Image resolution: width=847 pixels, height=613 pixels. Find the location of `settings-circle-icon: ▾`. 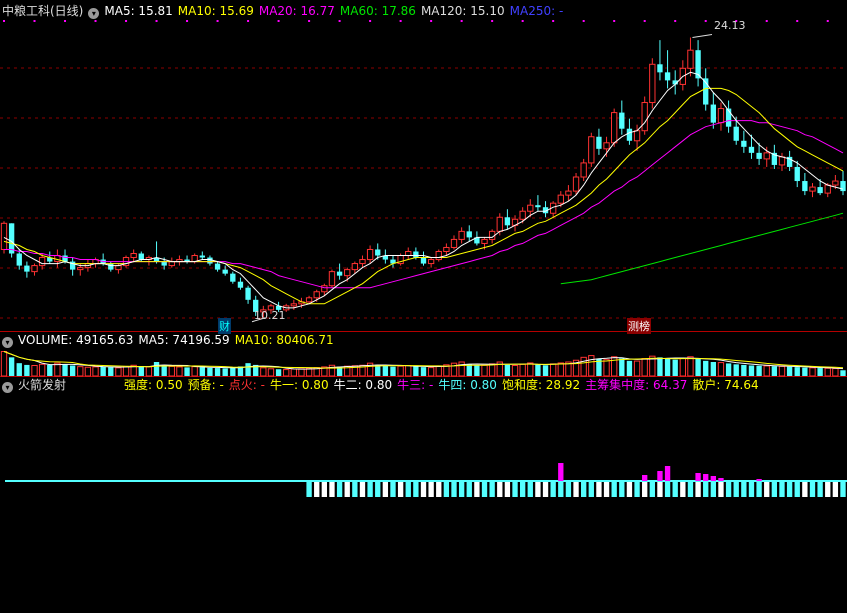

settings-circle-icon: ▾ is located at coordinates (94, 13).